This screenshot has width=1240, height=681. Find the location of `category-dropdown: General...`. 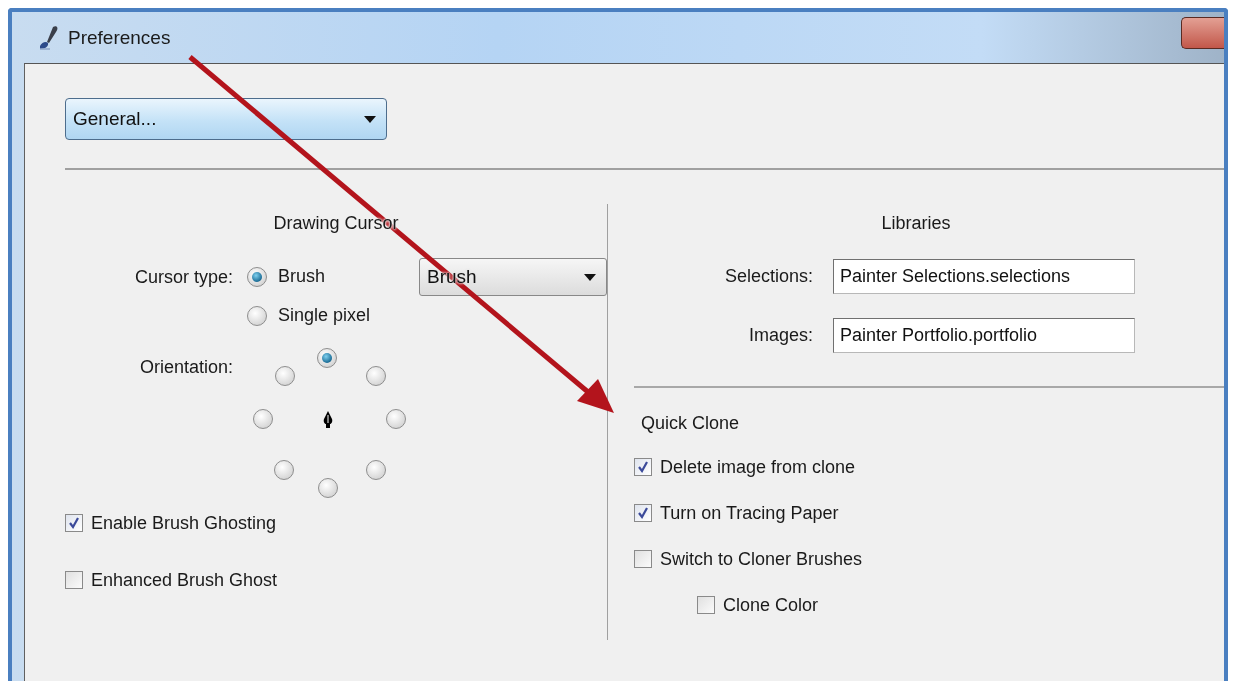

category-dropdown: General... is located at coordinates (226, 119).